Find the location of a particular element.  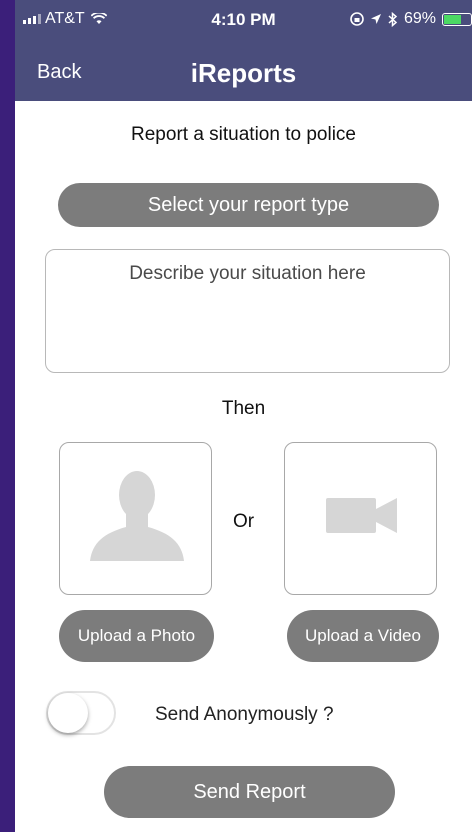

video-preview-box is located at coordinates (360, 518).